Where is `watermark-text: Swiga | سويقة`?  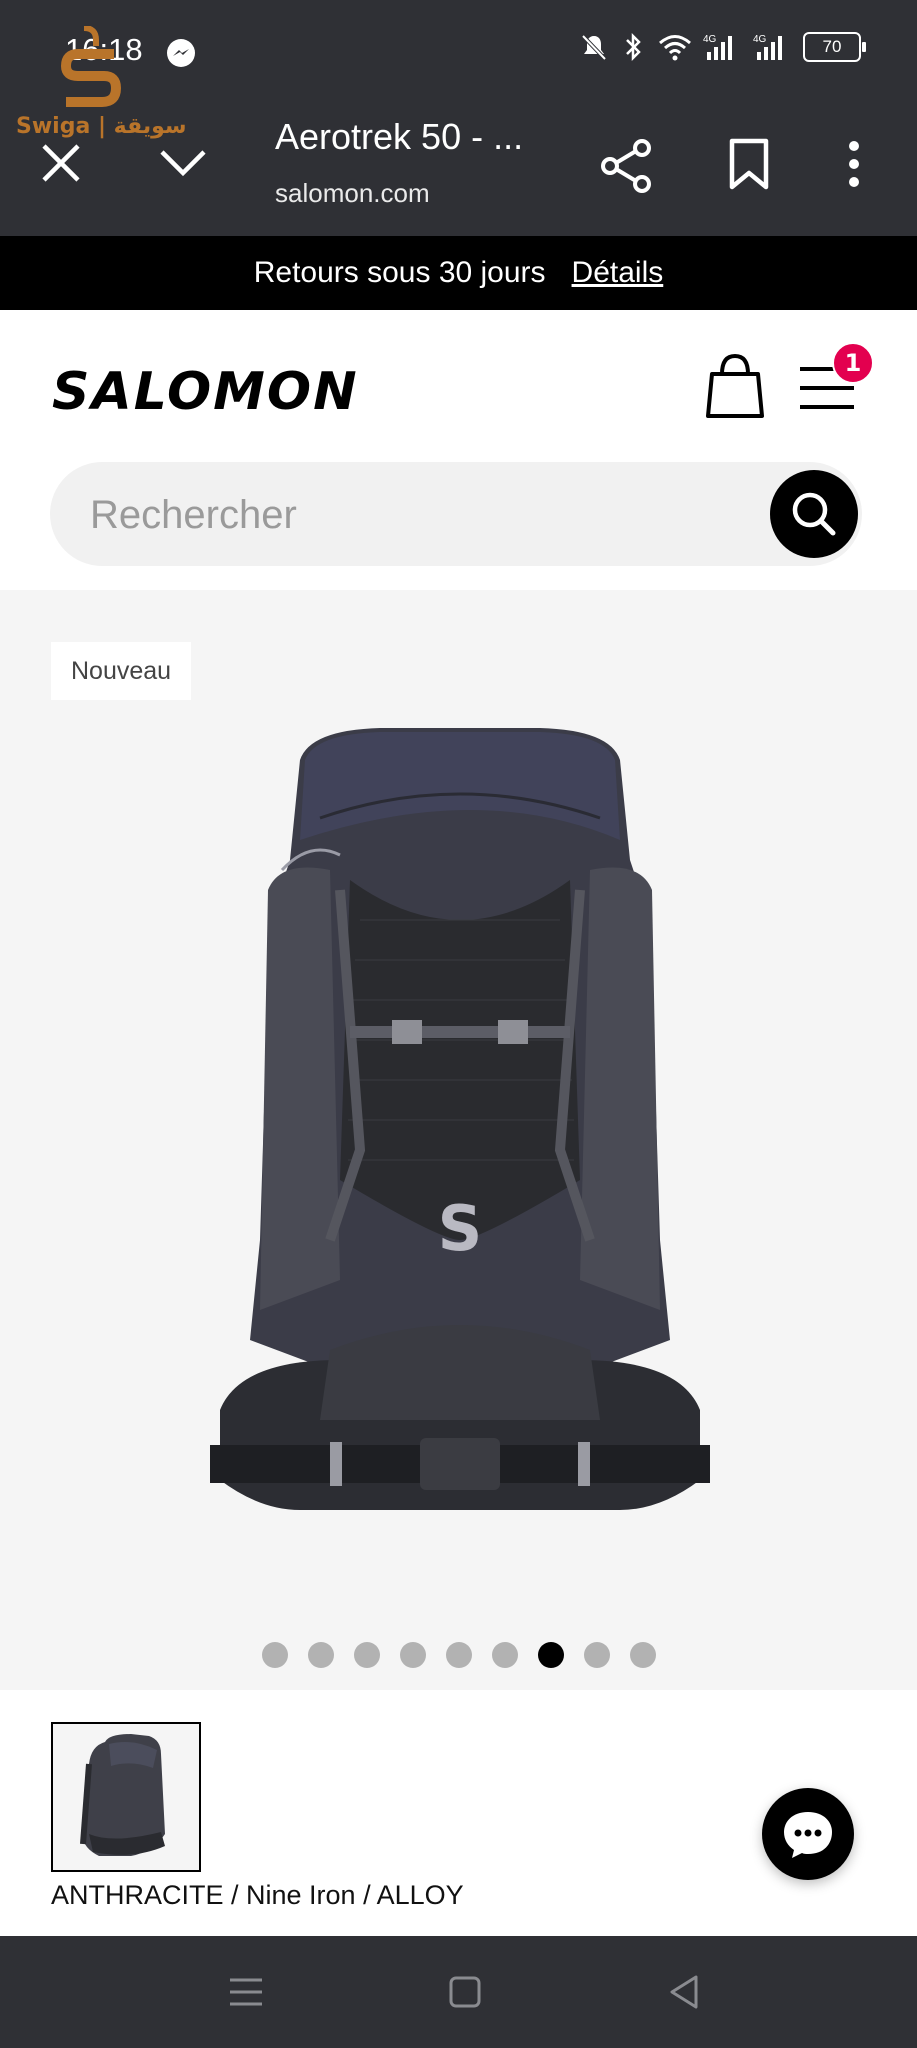 watermark-text: Swiga | سويقة is located at coordinates (101, 126).